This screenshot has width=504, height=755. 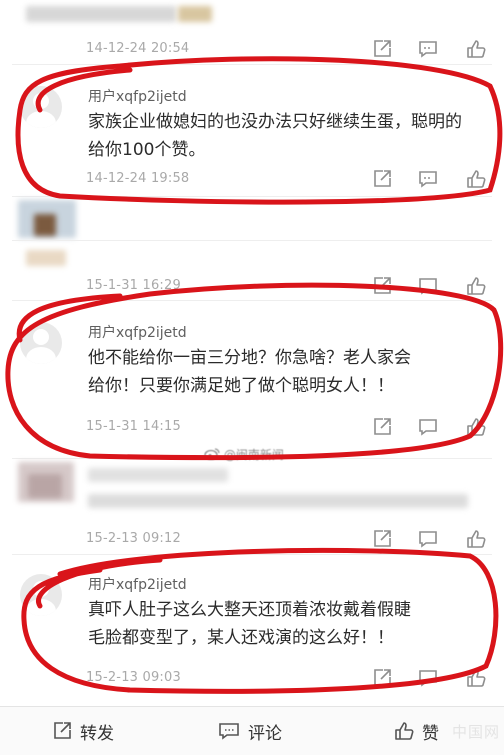 I want to click on comment-icon, so click(x=229, y=731).